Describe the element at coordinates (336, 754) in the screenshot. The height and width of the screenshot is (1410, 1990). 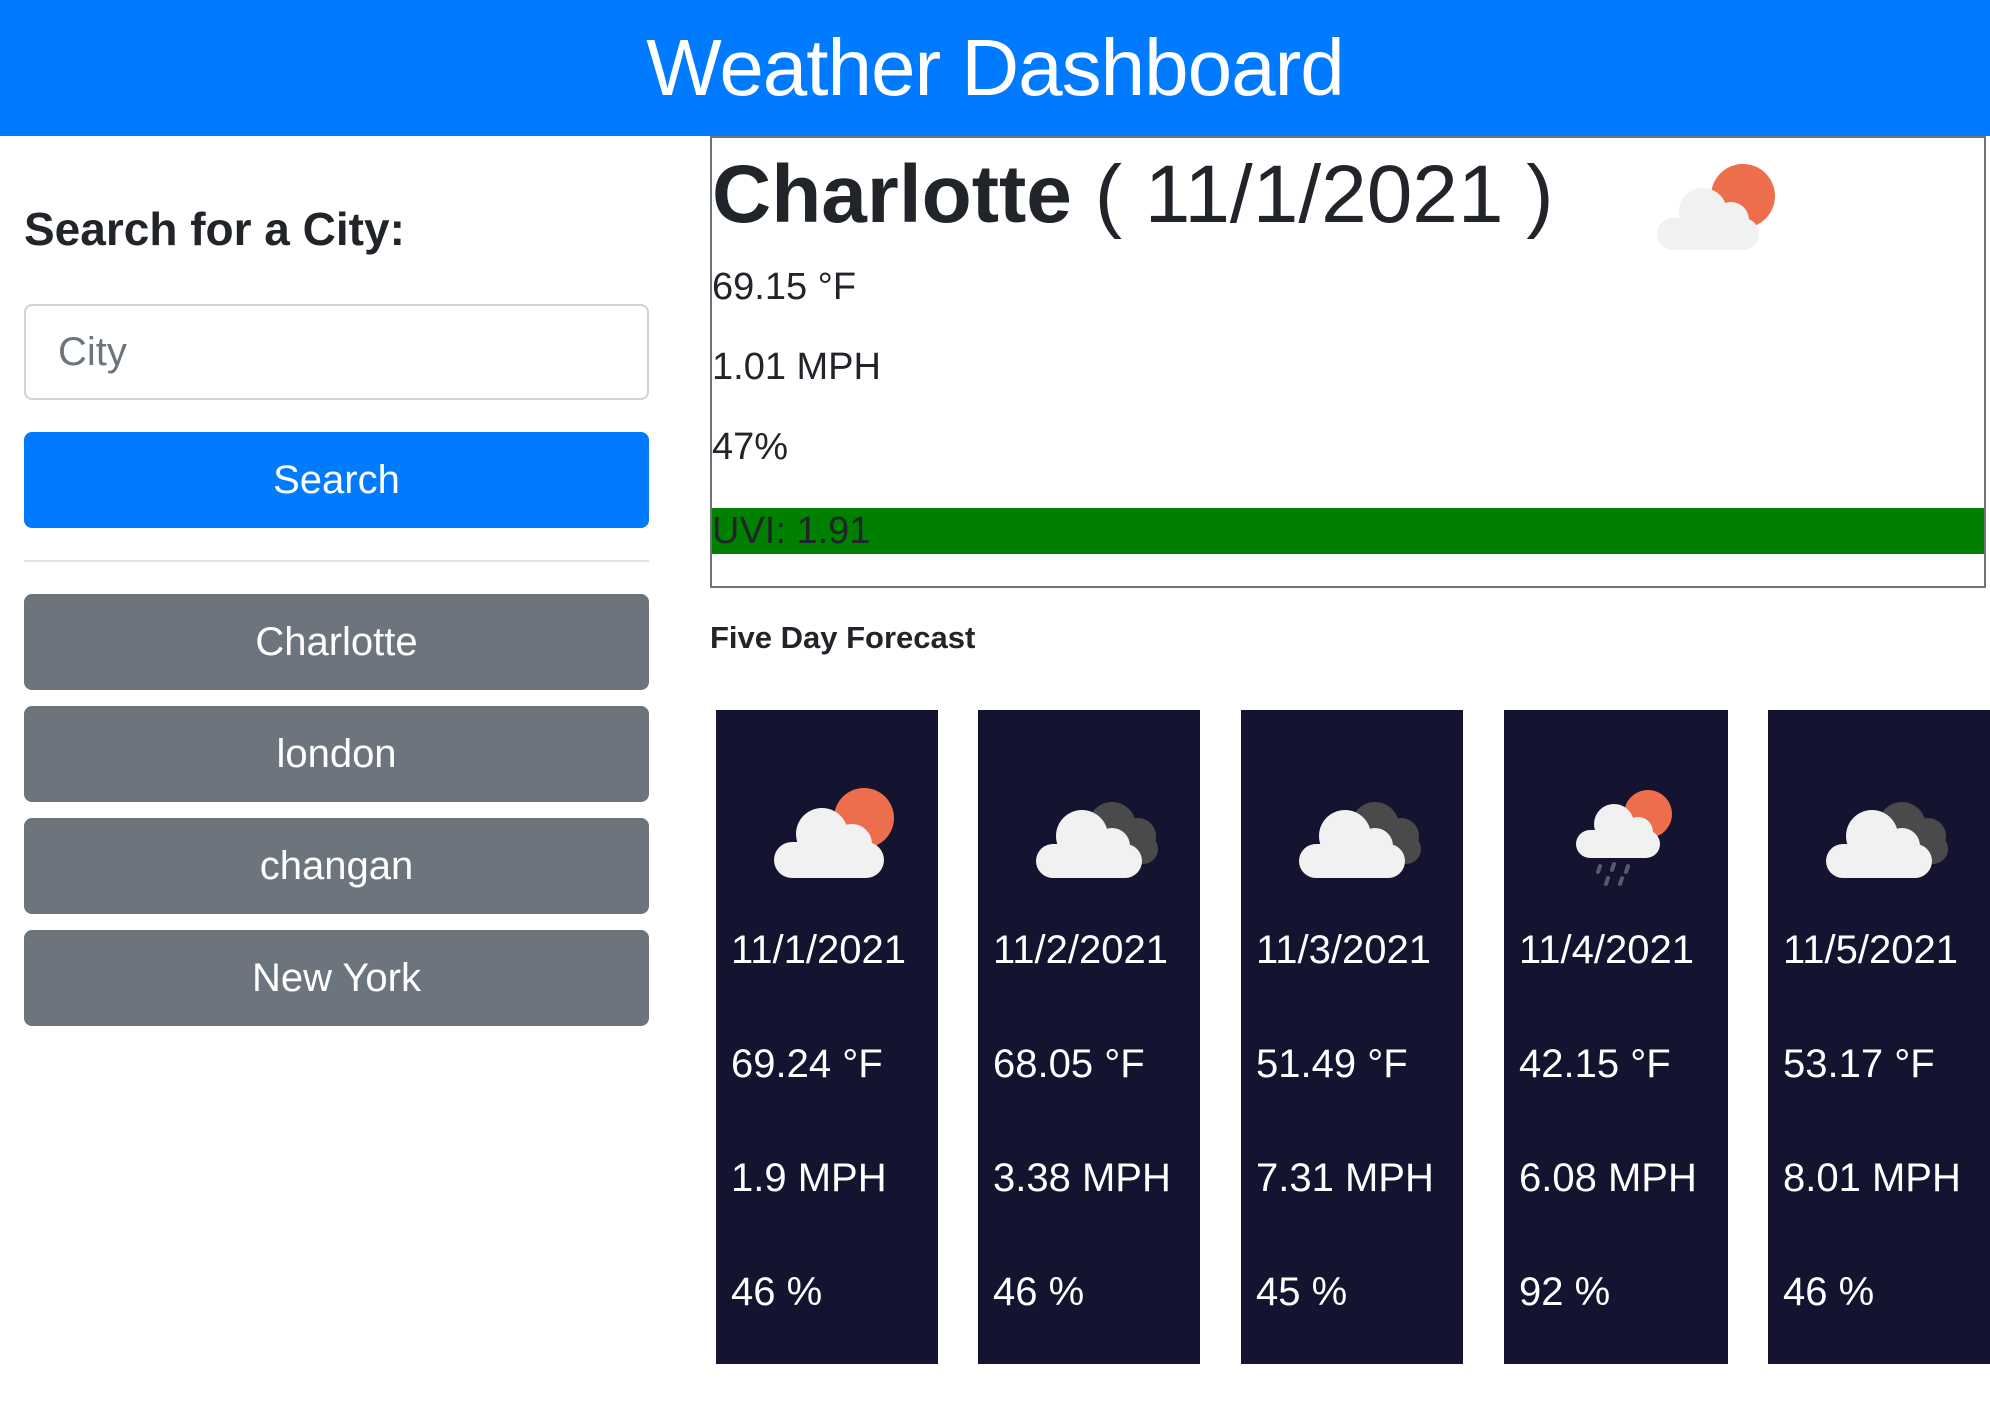
I see `history-button-london: london` at that location.